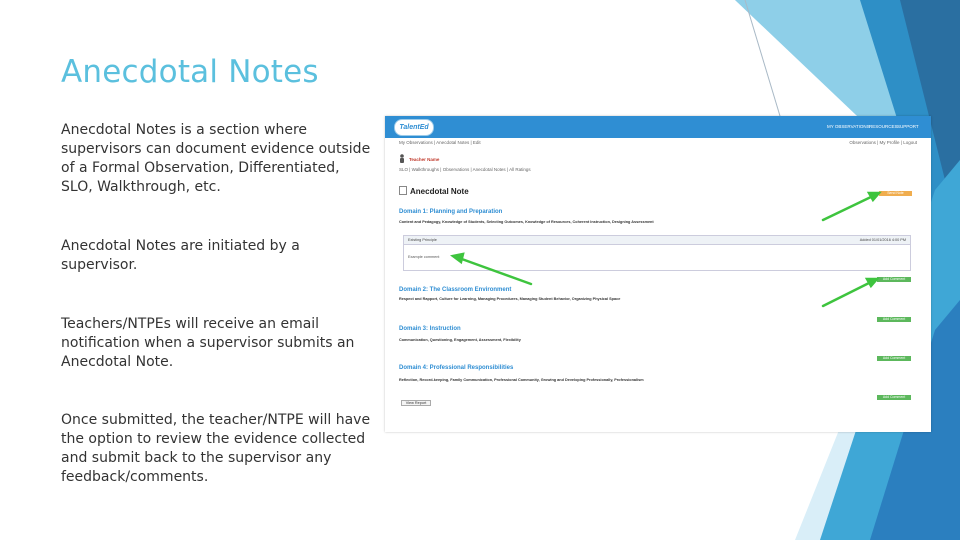  Describe the element at coordinates (848, 208) in the screenshot. I see `arrow-to-send-note` at that location.